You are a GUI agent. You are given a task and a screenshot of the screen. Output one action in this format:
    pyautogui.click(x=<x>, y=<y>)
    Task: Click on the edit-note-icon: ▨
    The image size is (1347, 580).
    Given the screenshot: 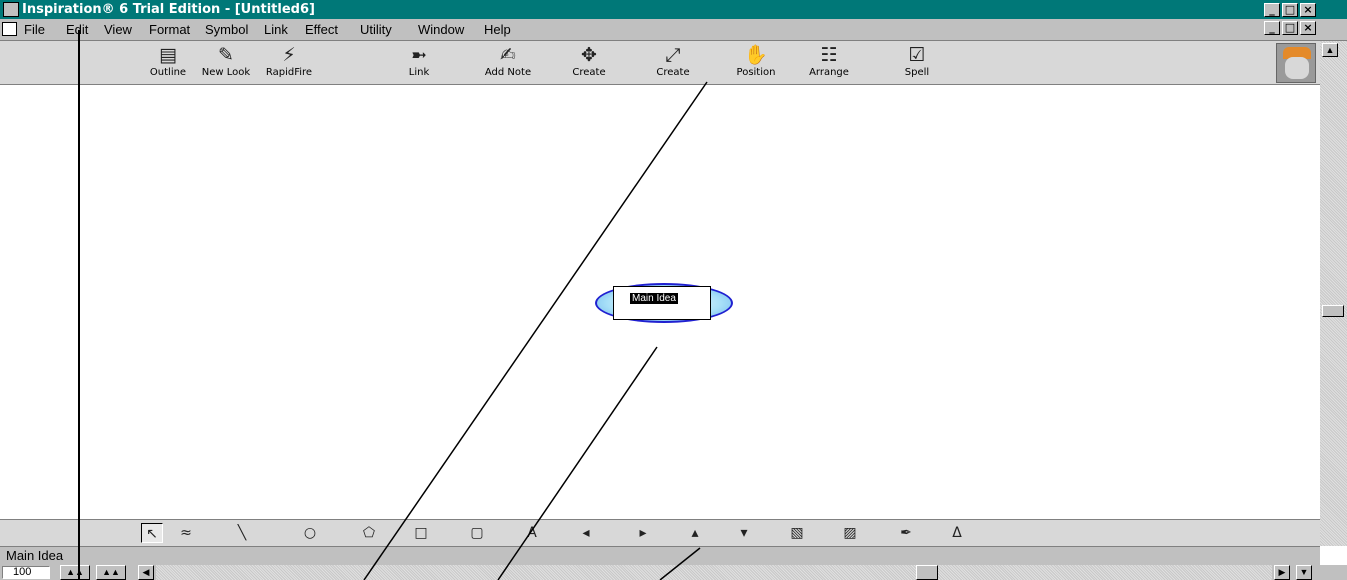 What is the action you would take?
    pyautogui.click(x=850, y=533)
    